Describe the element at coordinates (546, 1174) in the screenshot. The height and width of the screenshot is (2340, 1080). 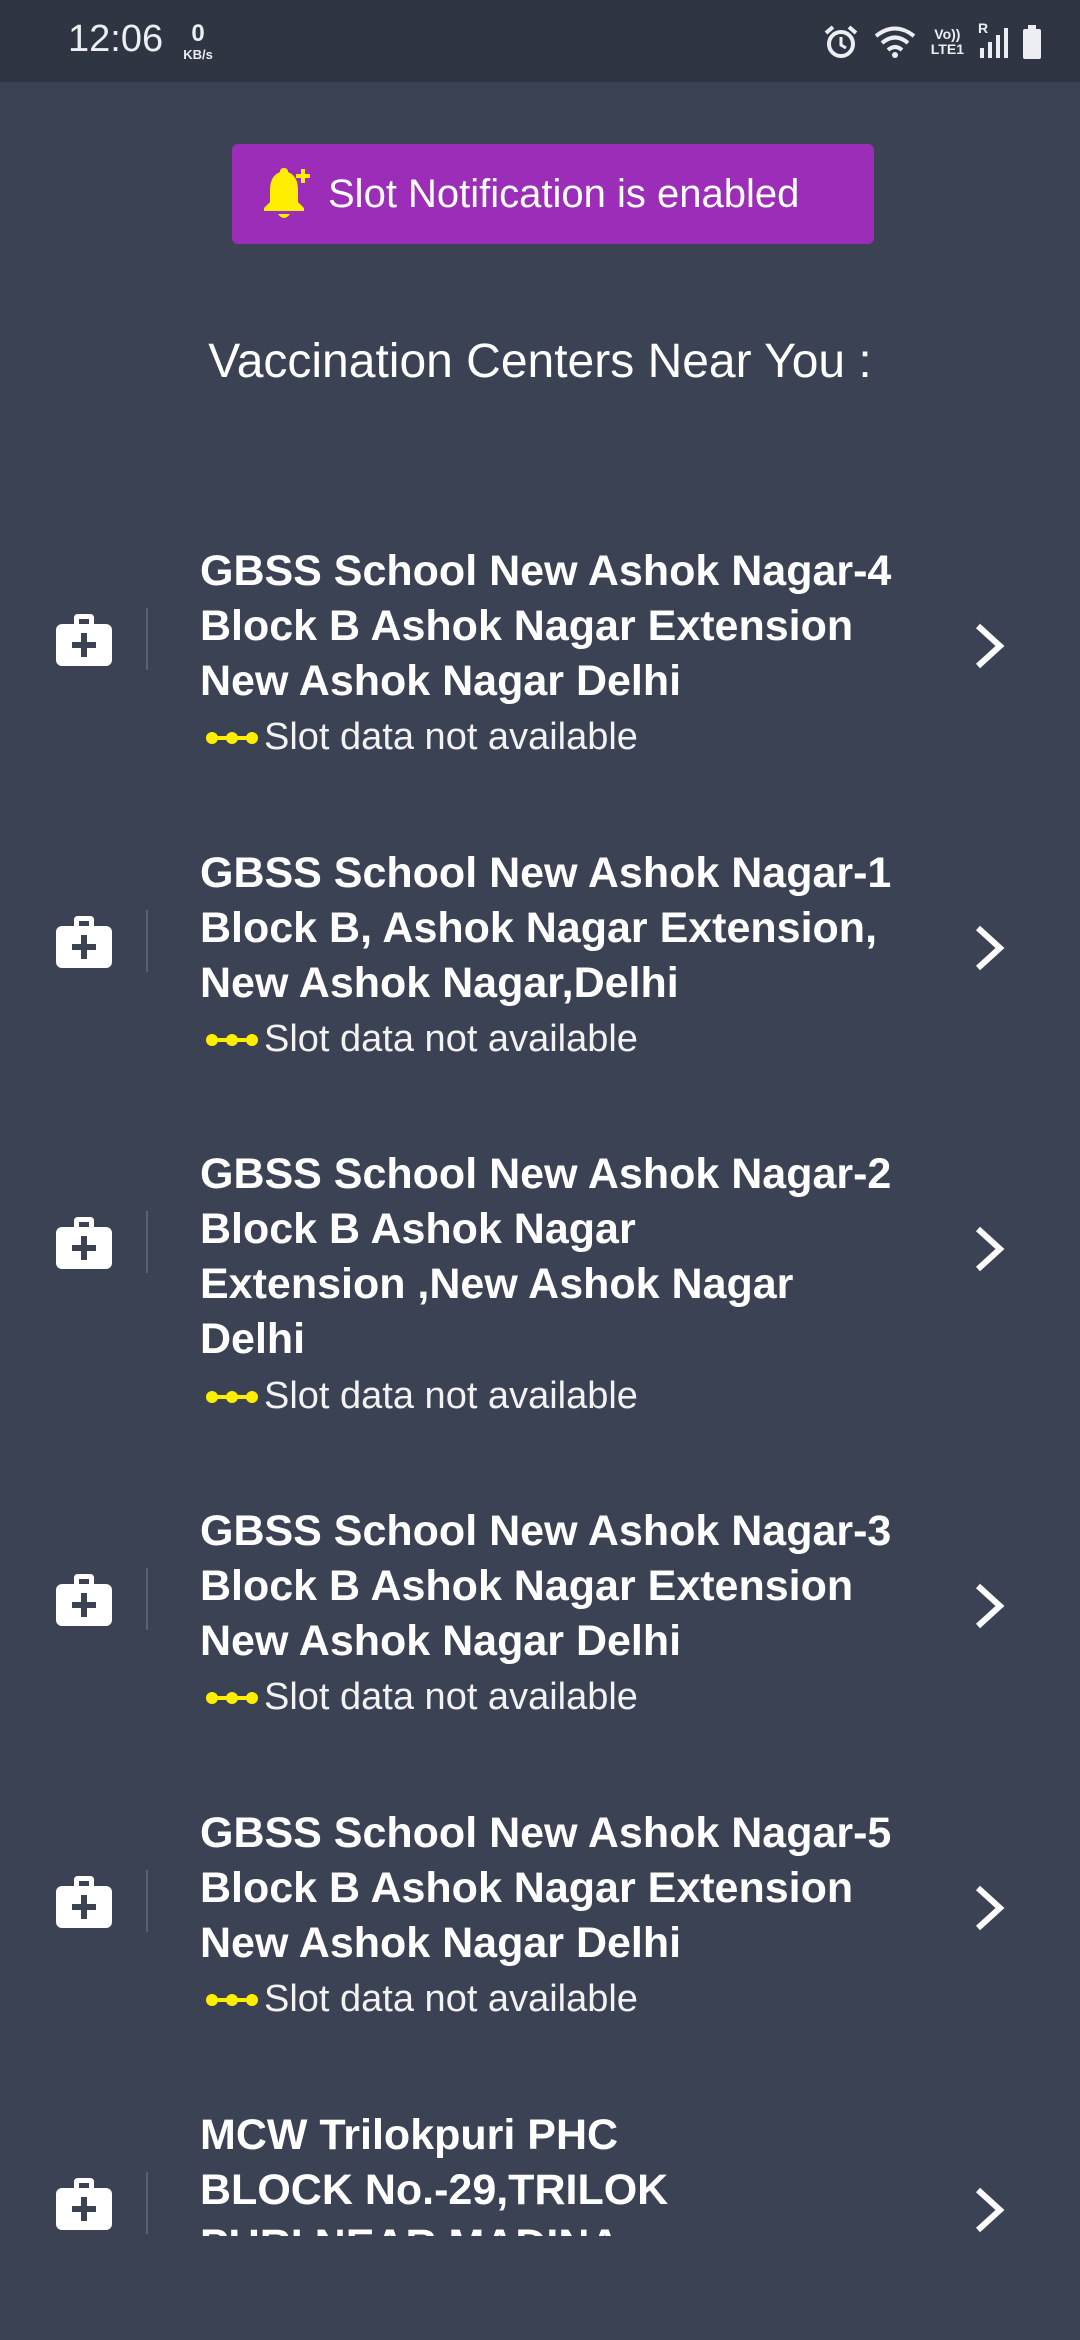
I see `center-name-line: GBSS School New Ashok Nagar-2` at that location.